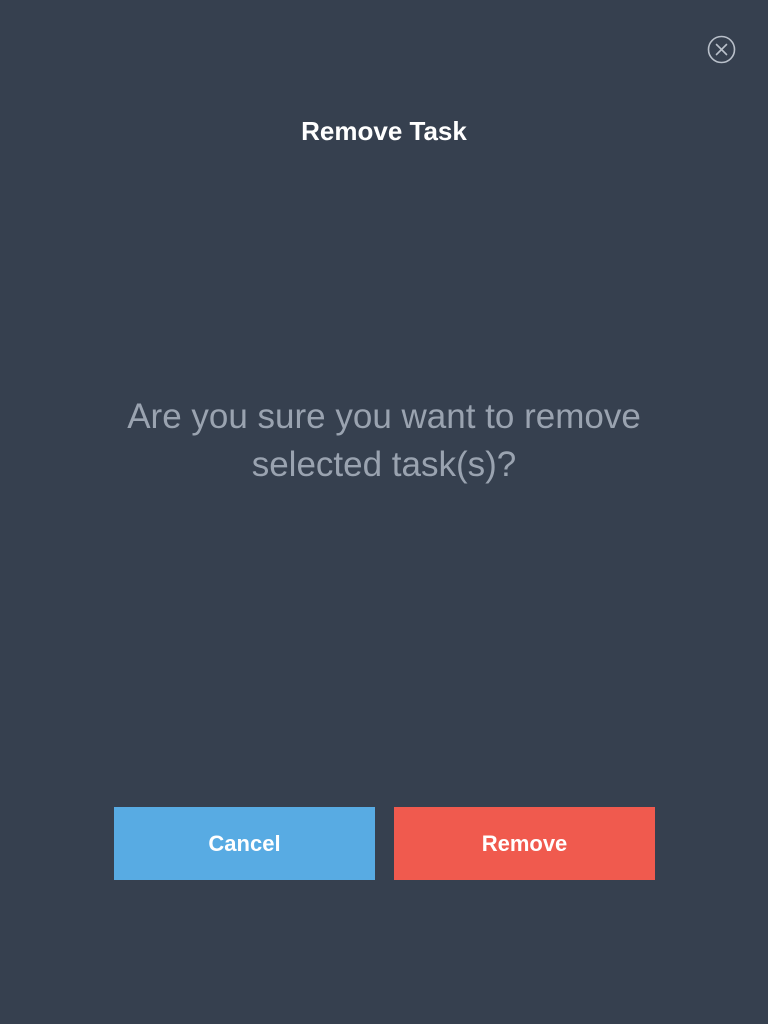 The image size is (768, 1024). What do you see at coordinates (524, 843) in the screenshot?
I see `remove-button: Remove` at bounding box center [524, 843].